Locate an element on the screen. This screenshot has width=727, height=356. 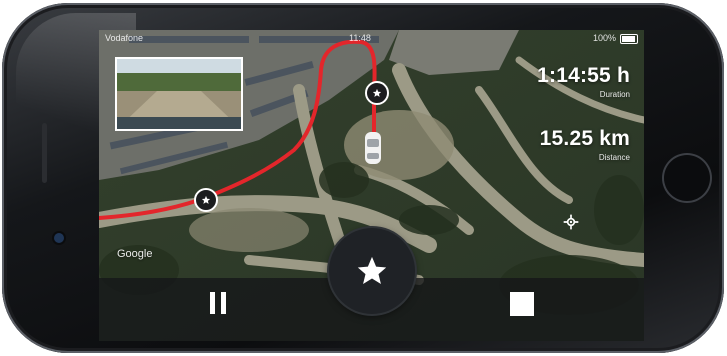
duration-label: Duration is located at coordinates (614, 94).